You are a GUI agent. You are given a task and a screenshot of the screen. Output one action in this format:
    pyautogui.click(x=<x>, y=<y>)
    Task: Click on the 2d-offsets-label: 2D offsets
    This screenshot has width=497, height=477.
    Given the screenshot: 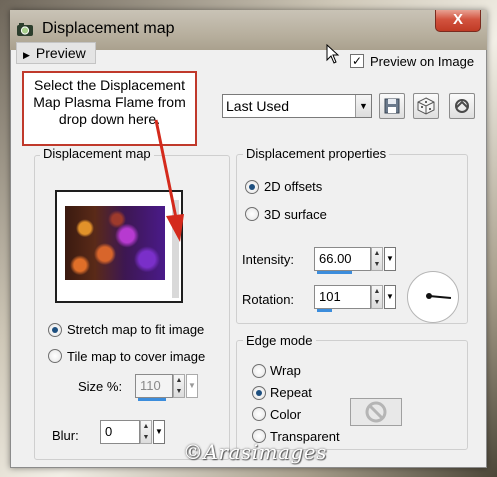 What is the action you would take?
    pyautogui.click(x=293, y=186)
    